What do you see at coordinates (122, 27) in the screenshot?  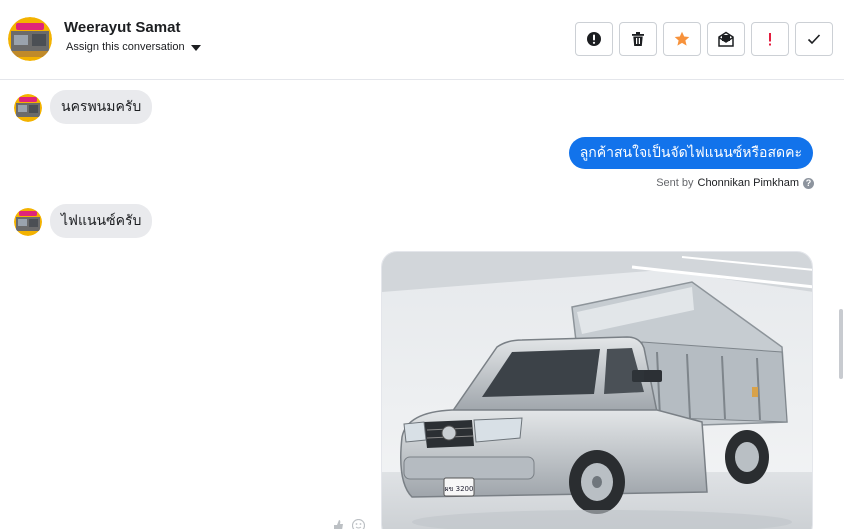 I see `contact-name: Weerayut Samat` at bounding box center [122, 27].